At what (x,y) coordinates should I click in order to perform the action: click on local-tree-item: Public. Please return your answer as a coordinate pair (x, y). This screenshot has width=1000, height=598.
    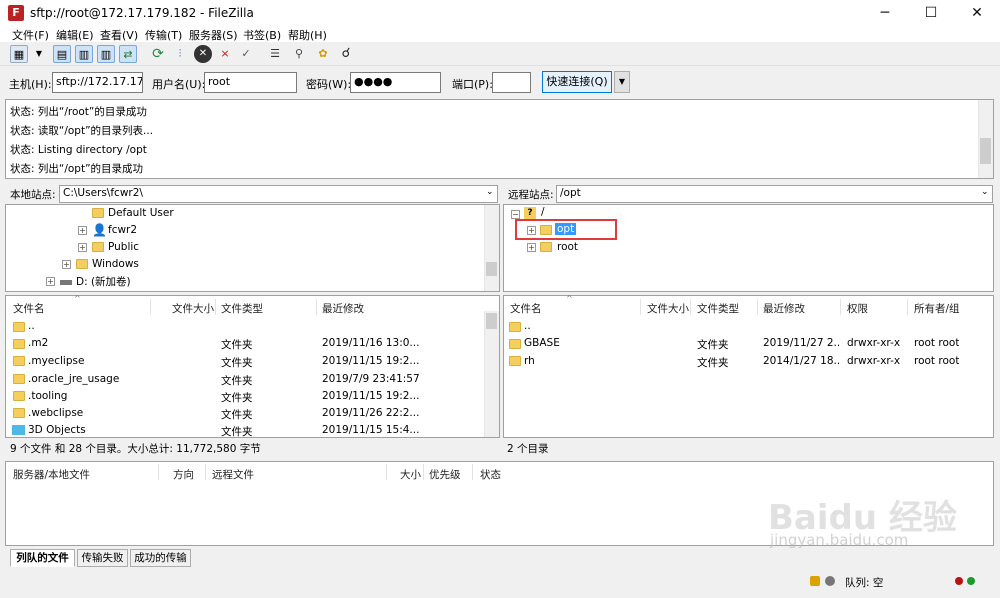
    Looking at the image, I should click on (123, 247).